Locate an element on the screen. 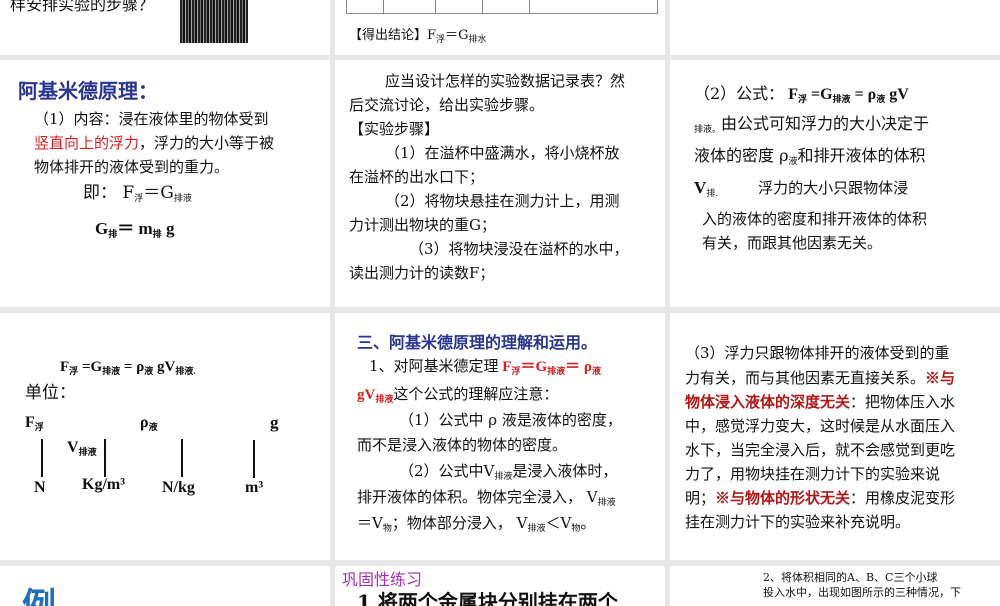  slide-text: 排液。由公式可知浮力的大小决定于 is located at coordinates (812, 124).